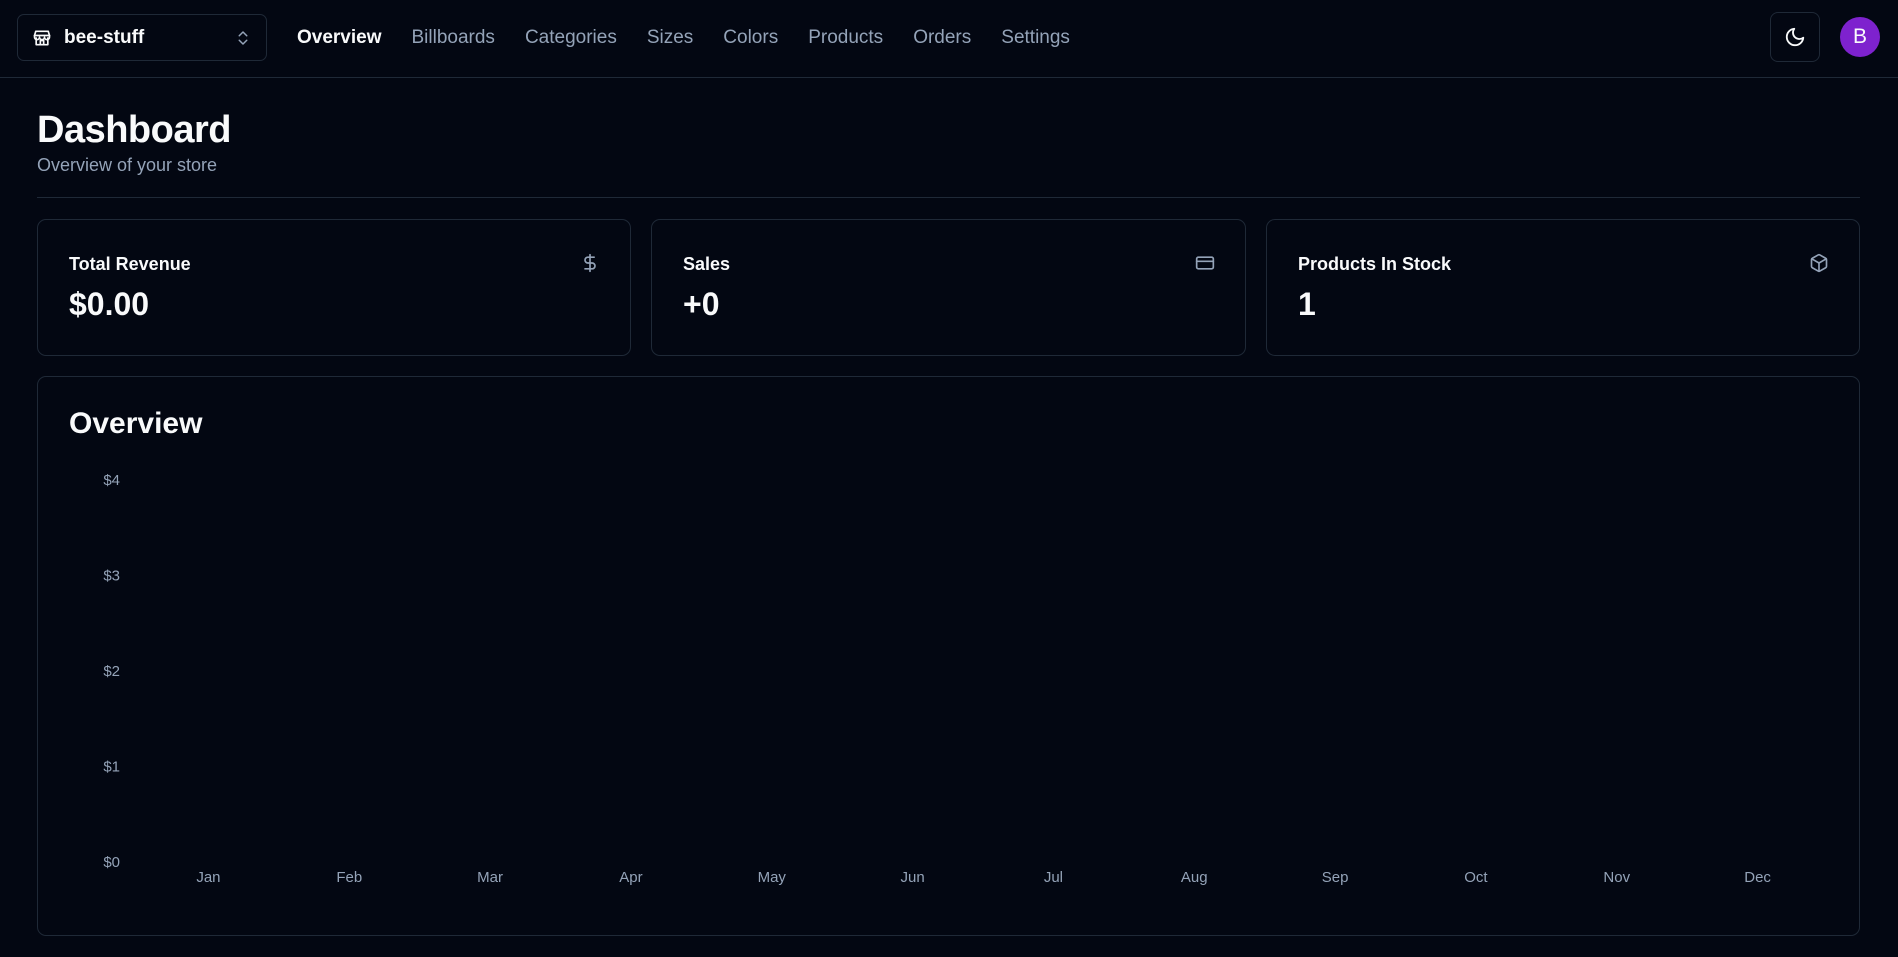 This screenshot has width=1898, height=957. Describe the element at coordinates (1205, 263) in the screenshot. I see `credit-card-icon` at that location.